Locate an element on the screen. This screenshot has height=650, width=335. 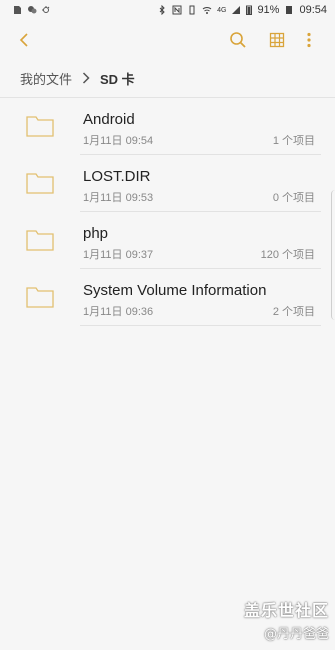
folder-date: 1月11日 09:54 is located at coordinates (118, 141).